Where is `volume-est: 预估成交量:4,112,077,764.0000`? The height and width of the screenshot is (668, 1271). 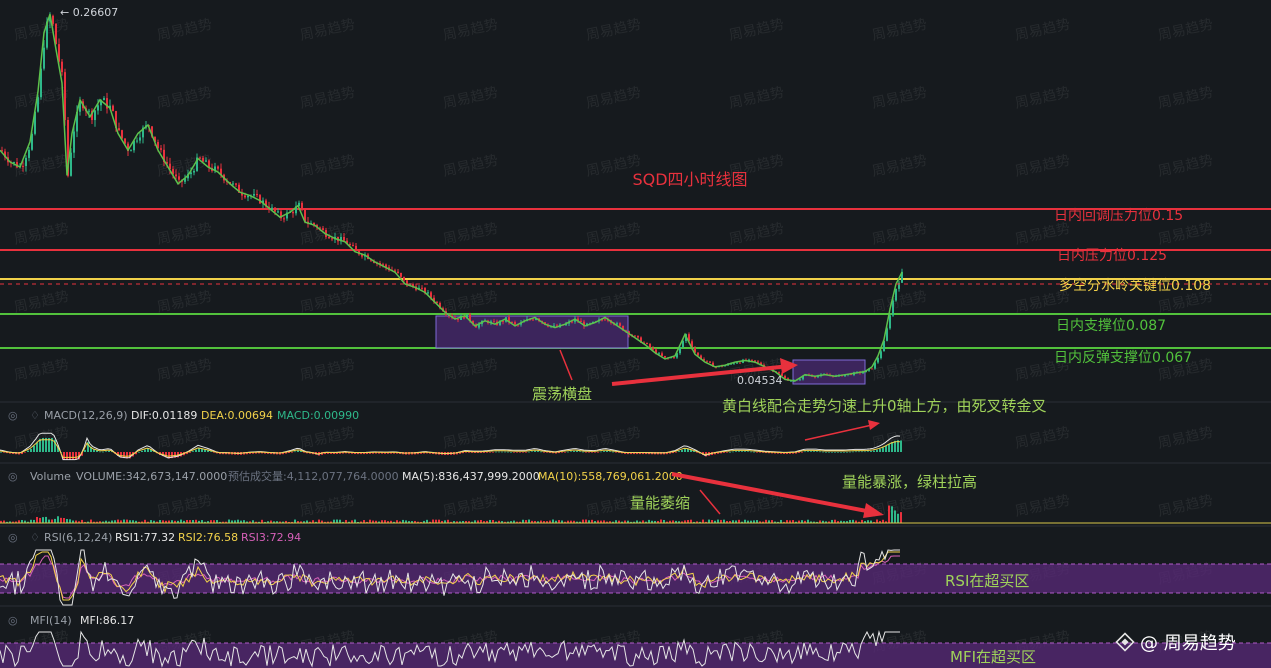 volume-est: 预估成交量:4,112,077,764.0000 is located at coordinates (313, 476).